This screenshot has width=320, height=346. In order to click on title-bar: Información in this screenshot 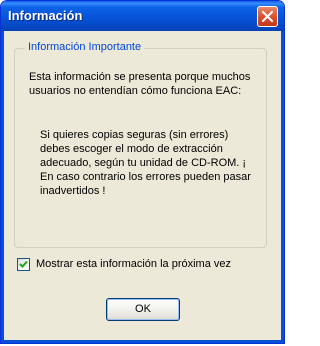, I will do `click(142, 16)`.